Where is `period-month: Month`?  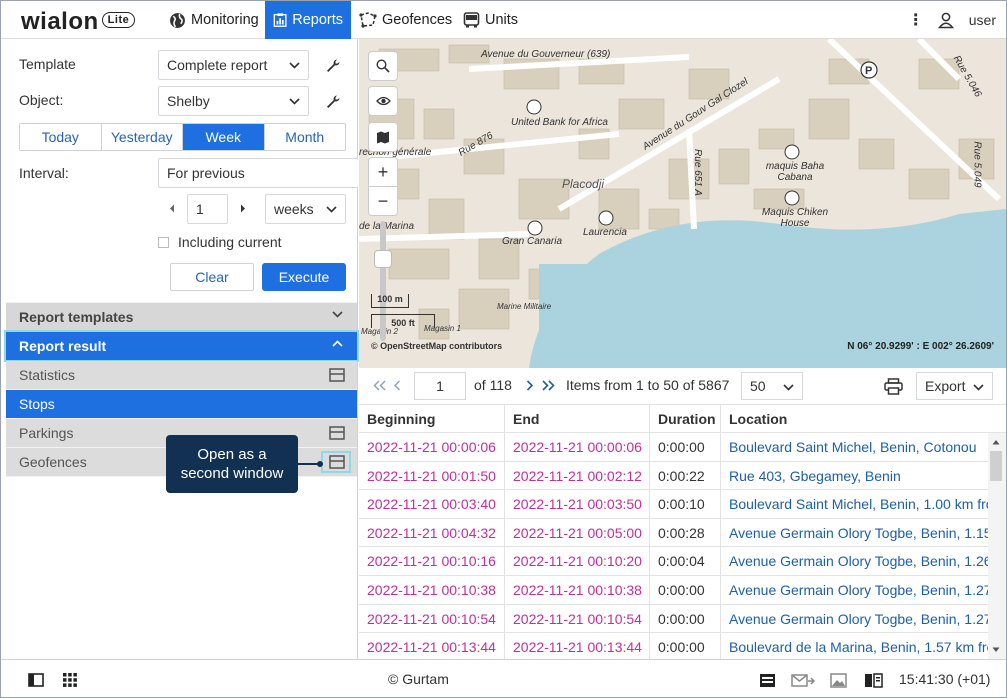 period-month: Month is located at coordinates (305, 137).